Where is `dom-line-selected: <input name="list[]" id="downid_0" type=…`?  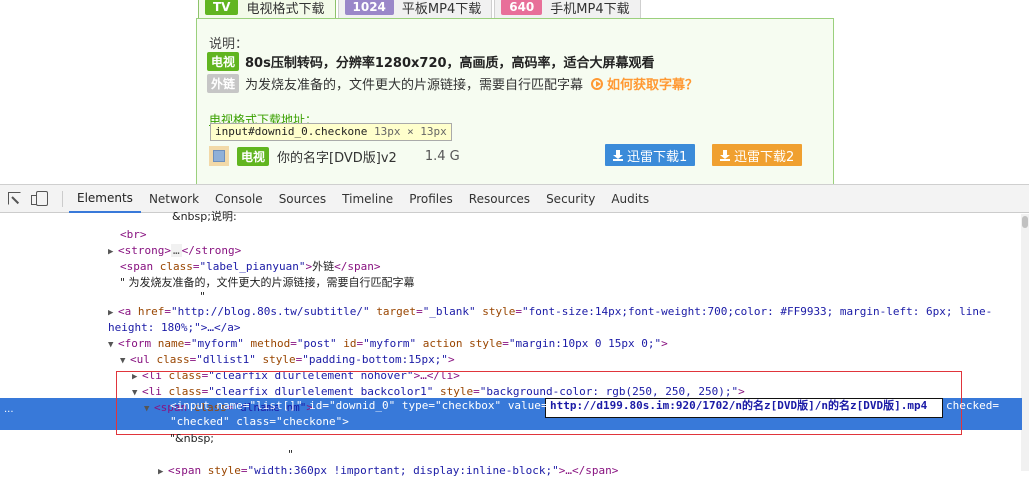
dom-line-selected: <input name="list[]" id="downid_0" type=… is located at coordinates (359, 406).